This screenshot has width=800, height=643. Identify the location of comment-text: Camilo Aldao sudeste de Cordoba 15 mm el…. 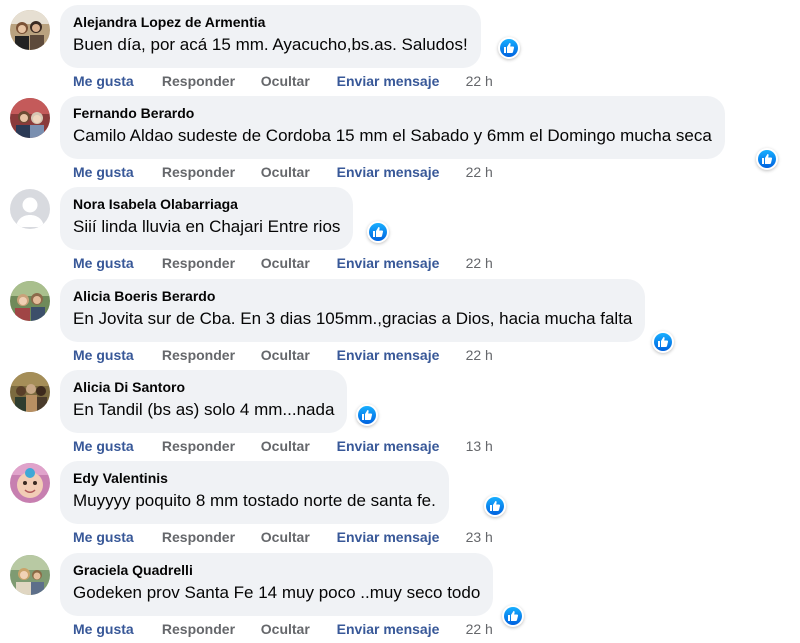
(392, 135).